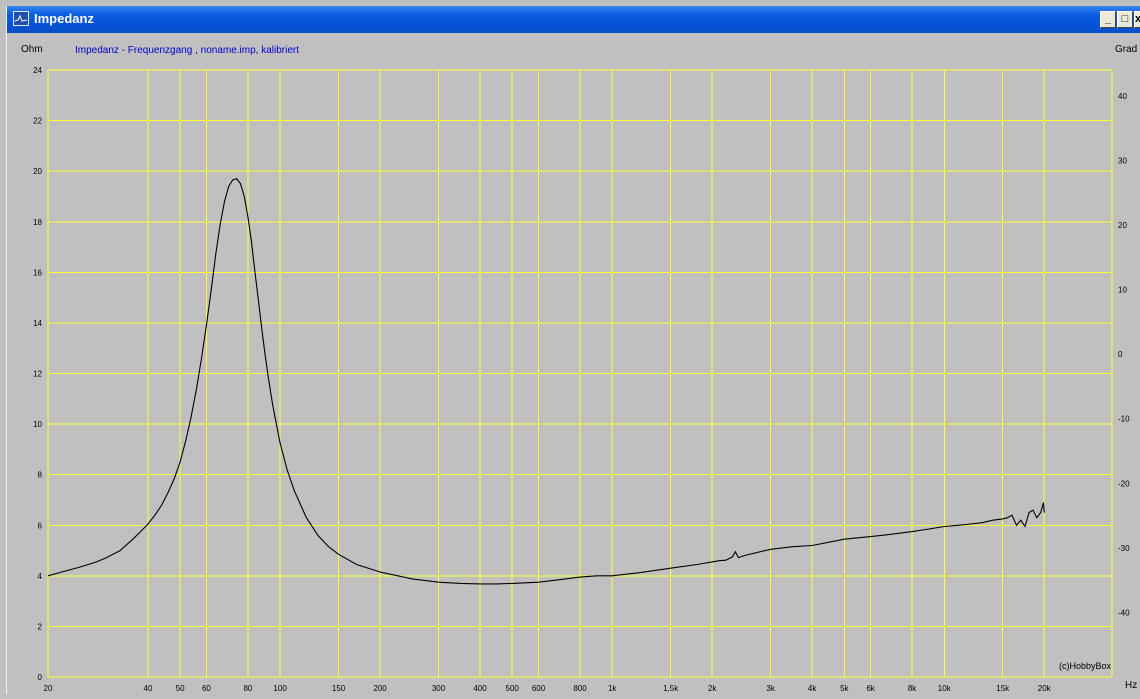 The width and height of the screenshot is (1140, 699). Describe the element at coordinates (380, 688) in the screenshot. I see `x-tick-label: 200` at that location.